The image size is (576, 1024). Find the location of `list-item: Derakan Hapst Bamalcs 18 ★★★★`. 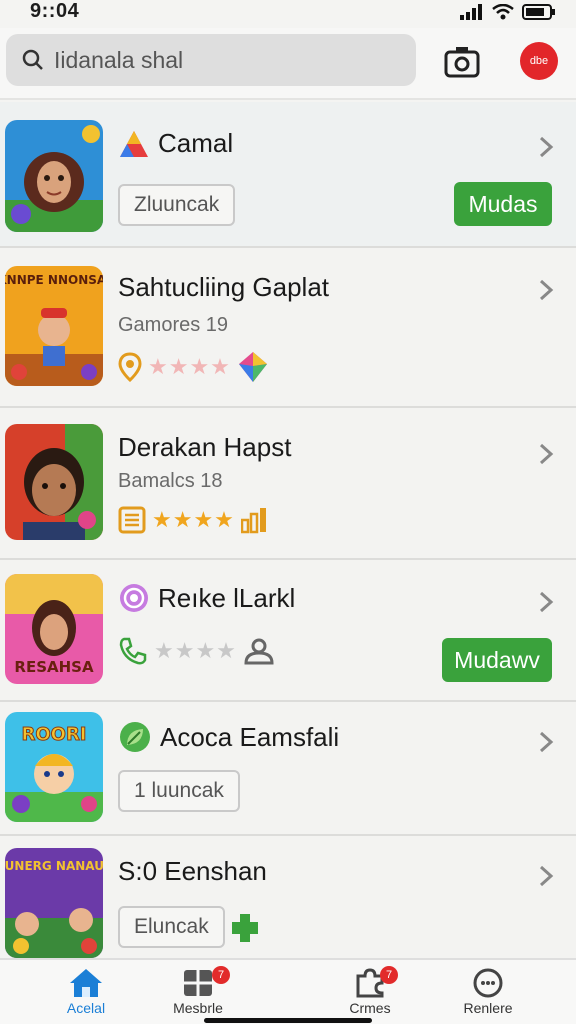

list-item: Derakan Hapst Bamalcs 18 ★★★★ is located at coordinates (288, 484).